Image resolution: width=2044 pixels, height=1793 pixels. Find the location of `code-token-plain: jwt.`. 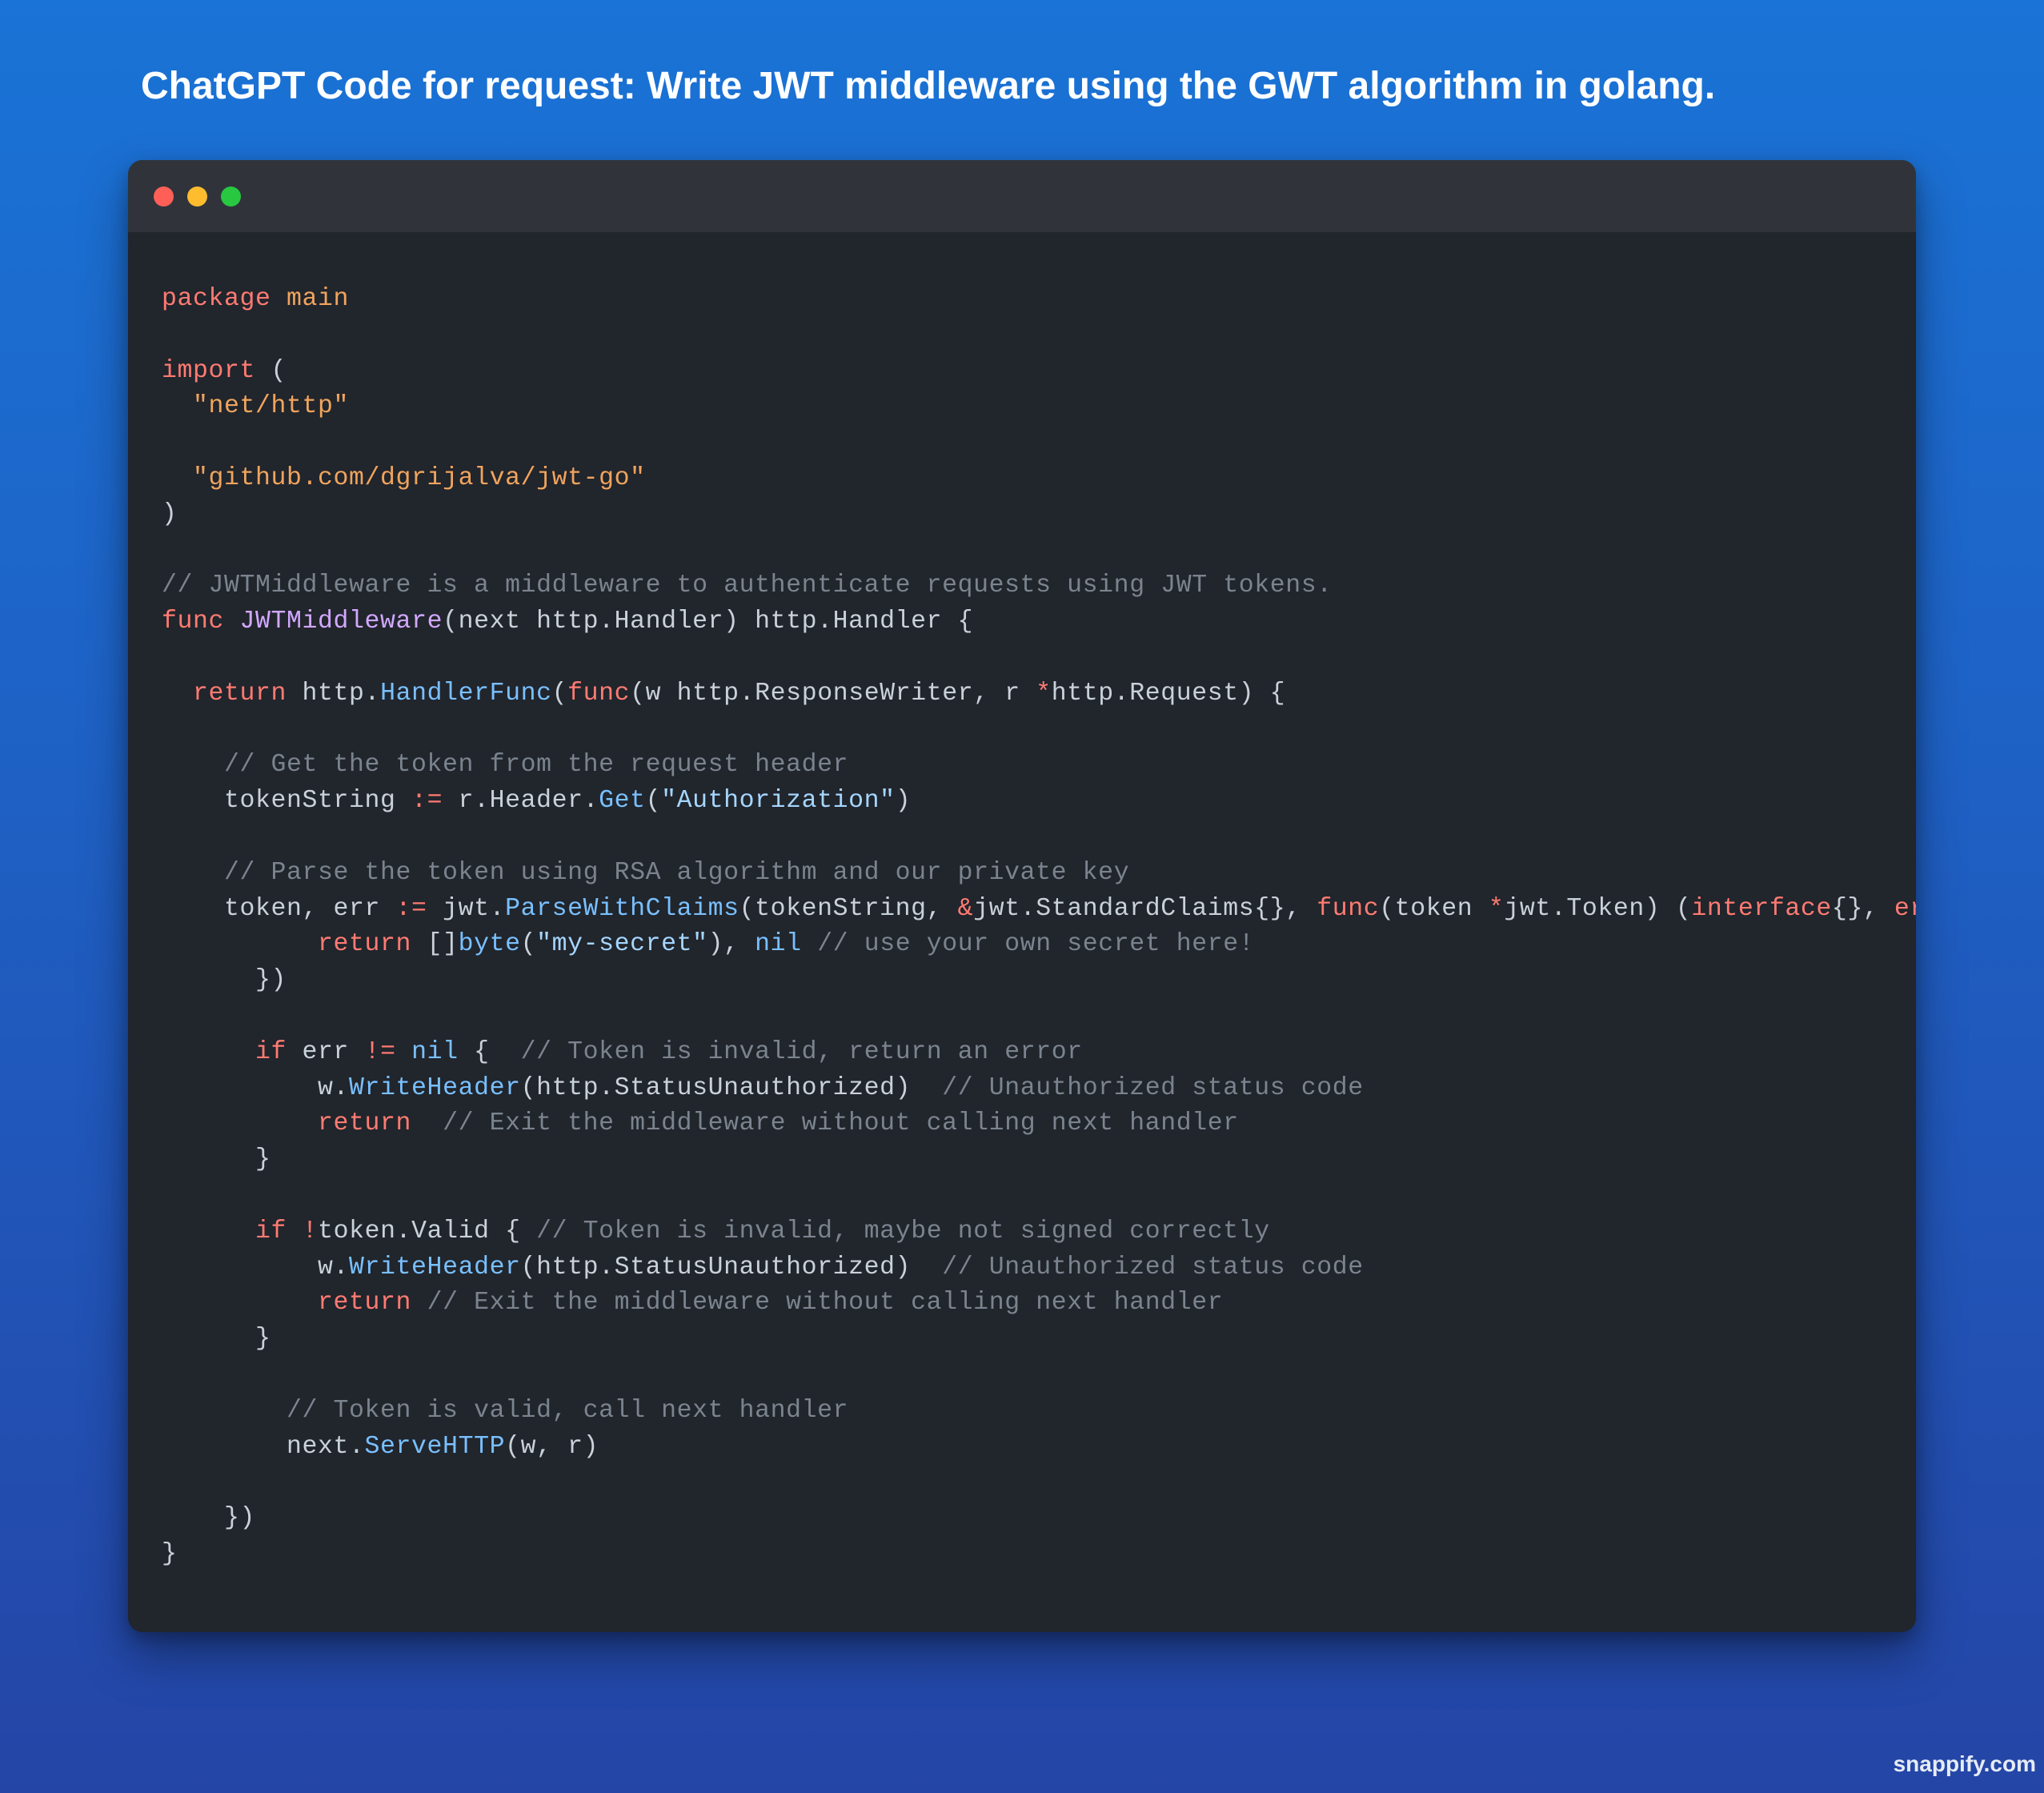

code-token-plain: jwt. is located at coordinates (466, 908).